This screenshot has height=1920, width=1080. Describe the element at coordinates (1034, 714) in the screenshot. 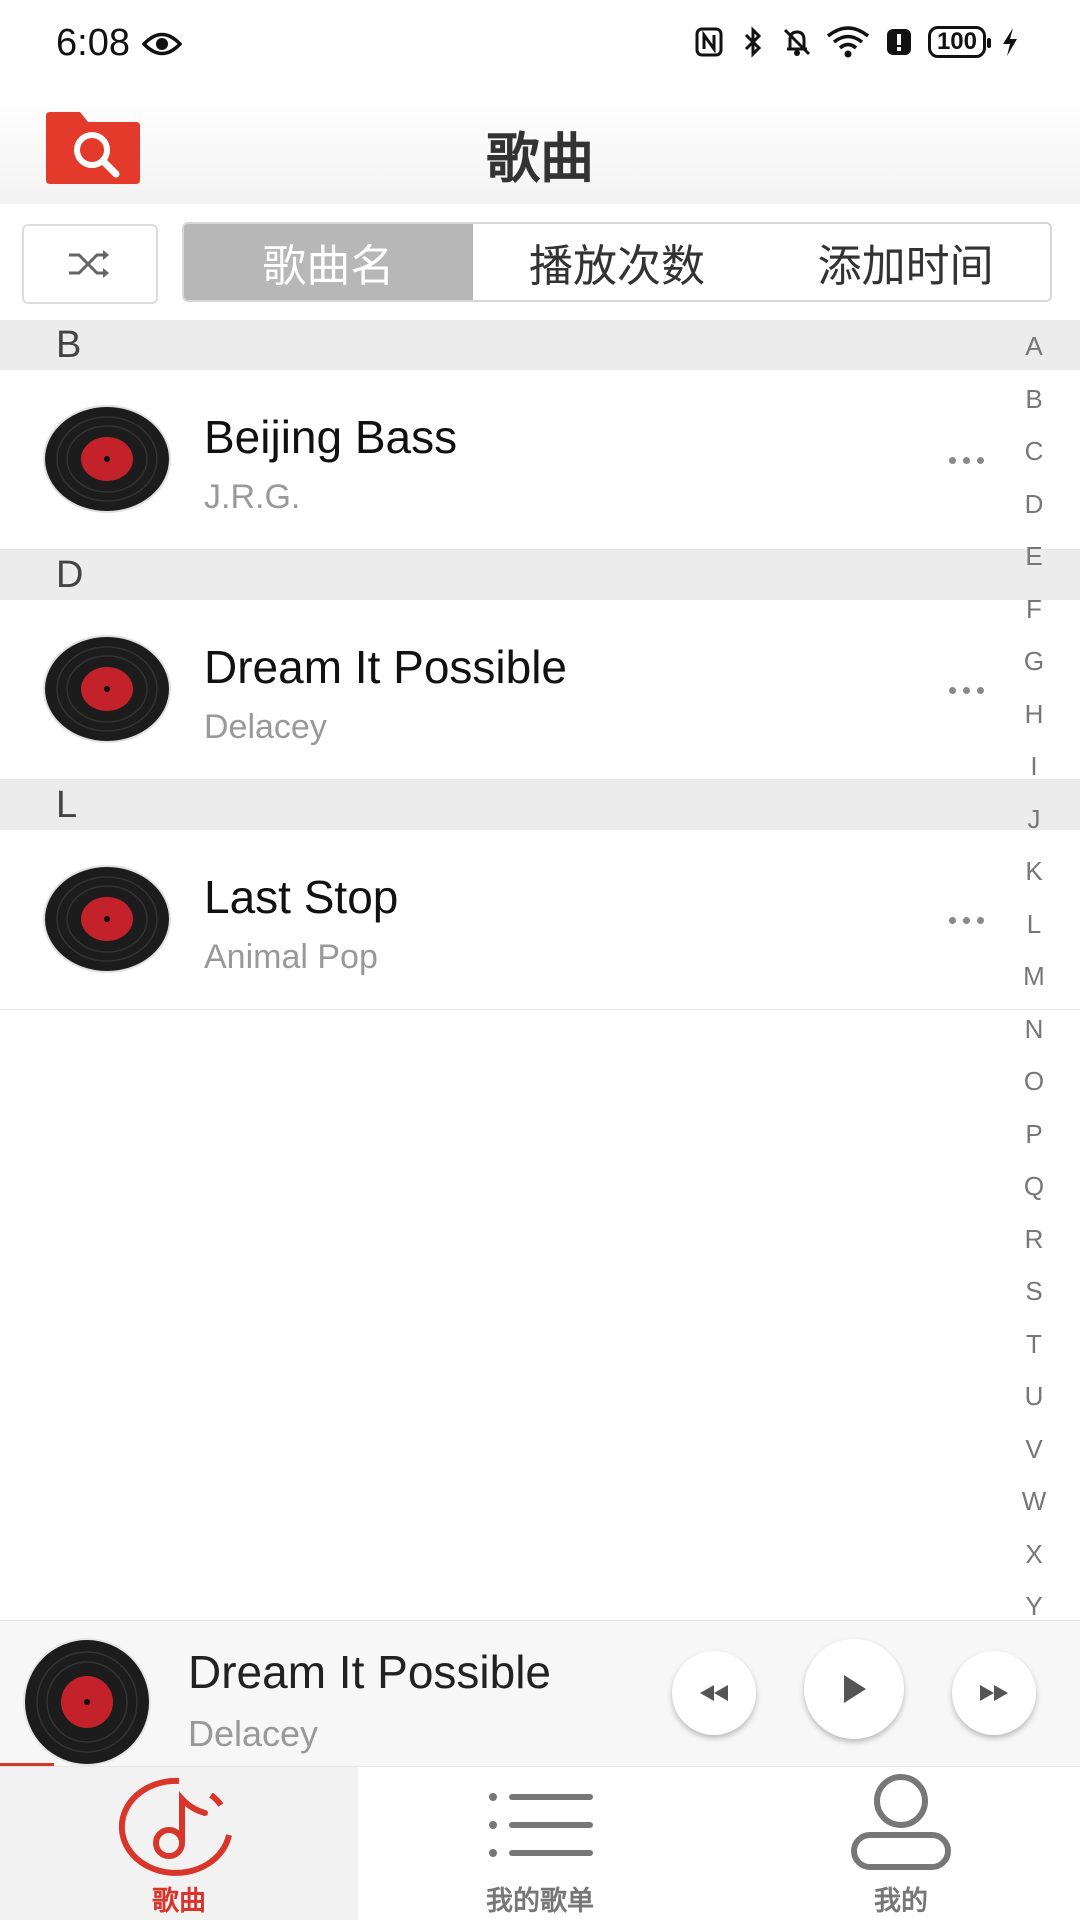

I see `alphabet-index-letter: H` at that location.